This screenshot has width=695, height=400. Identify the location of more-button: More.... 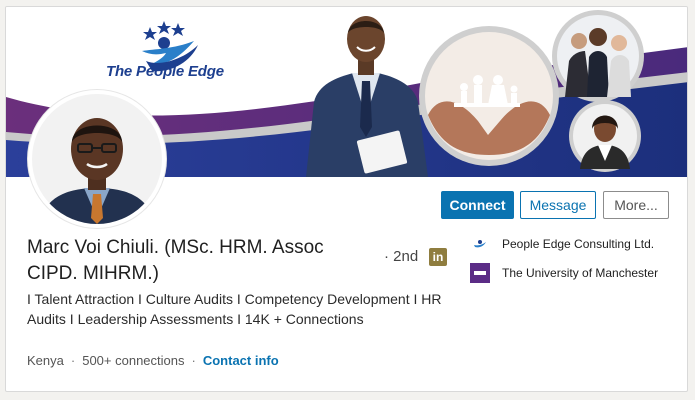
(636, 205).